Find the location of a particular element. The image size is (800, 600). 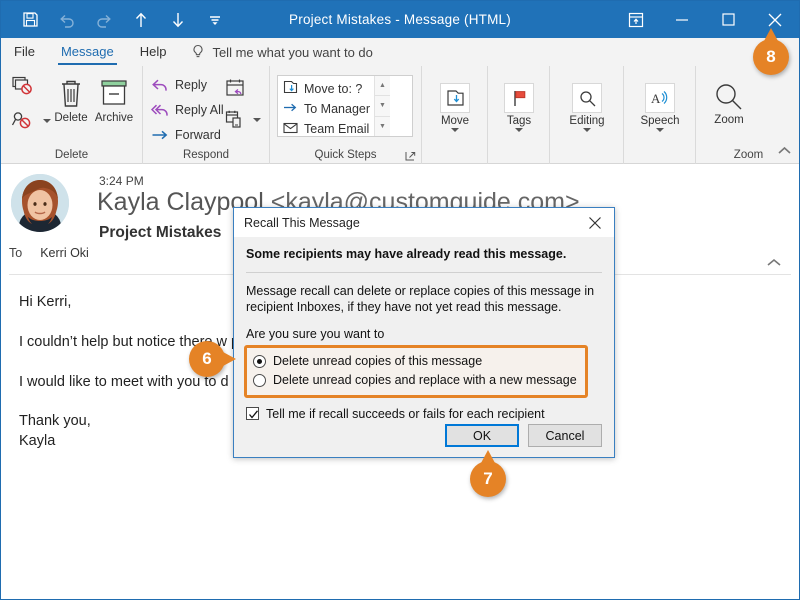

option-delete-unread-label: Delete unread copies of this message is located at coordinates (378, 361).